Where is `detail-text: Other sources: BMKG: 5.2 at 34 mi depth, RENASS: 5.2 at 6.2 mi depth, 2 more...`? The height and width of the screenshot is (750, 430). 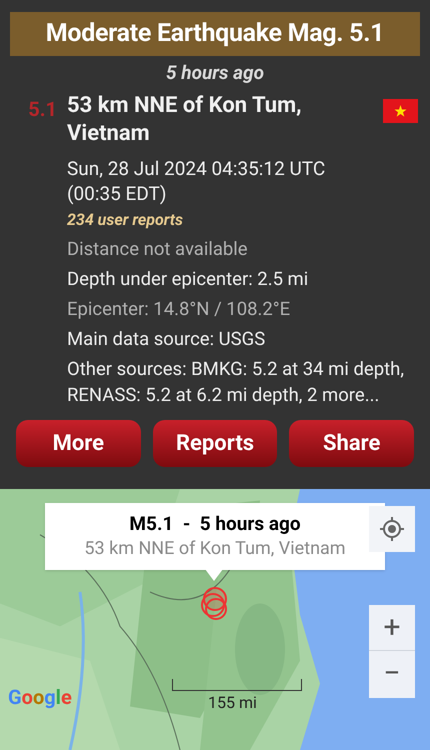 detail-text: Other sources: BMKG: 5.2 at 34 mi depth, RENASS: 5.2 at 6.2 mi depth, 2 more... is located at coordinates (236, 382).